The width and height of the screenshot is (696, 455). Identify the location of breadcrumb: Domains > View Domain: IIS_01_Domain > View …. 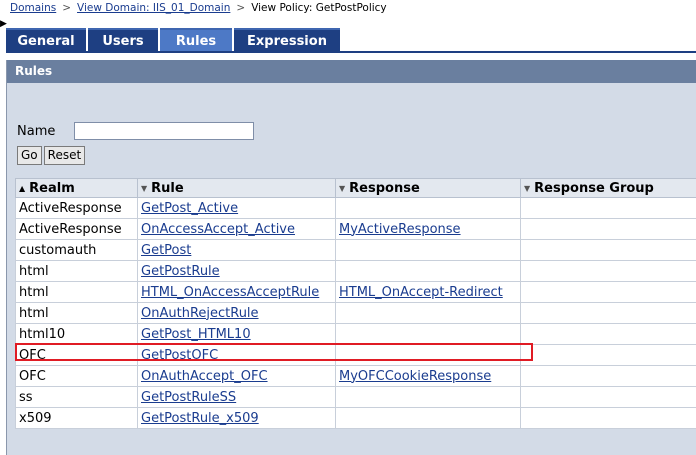
(198, 8).